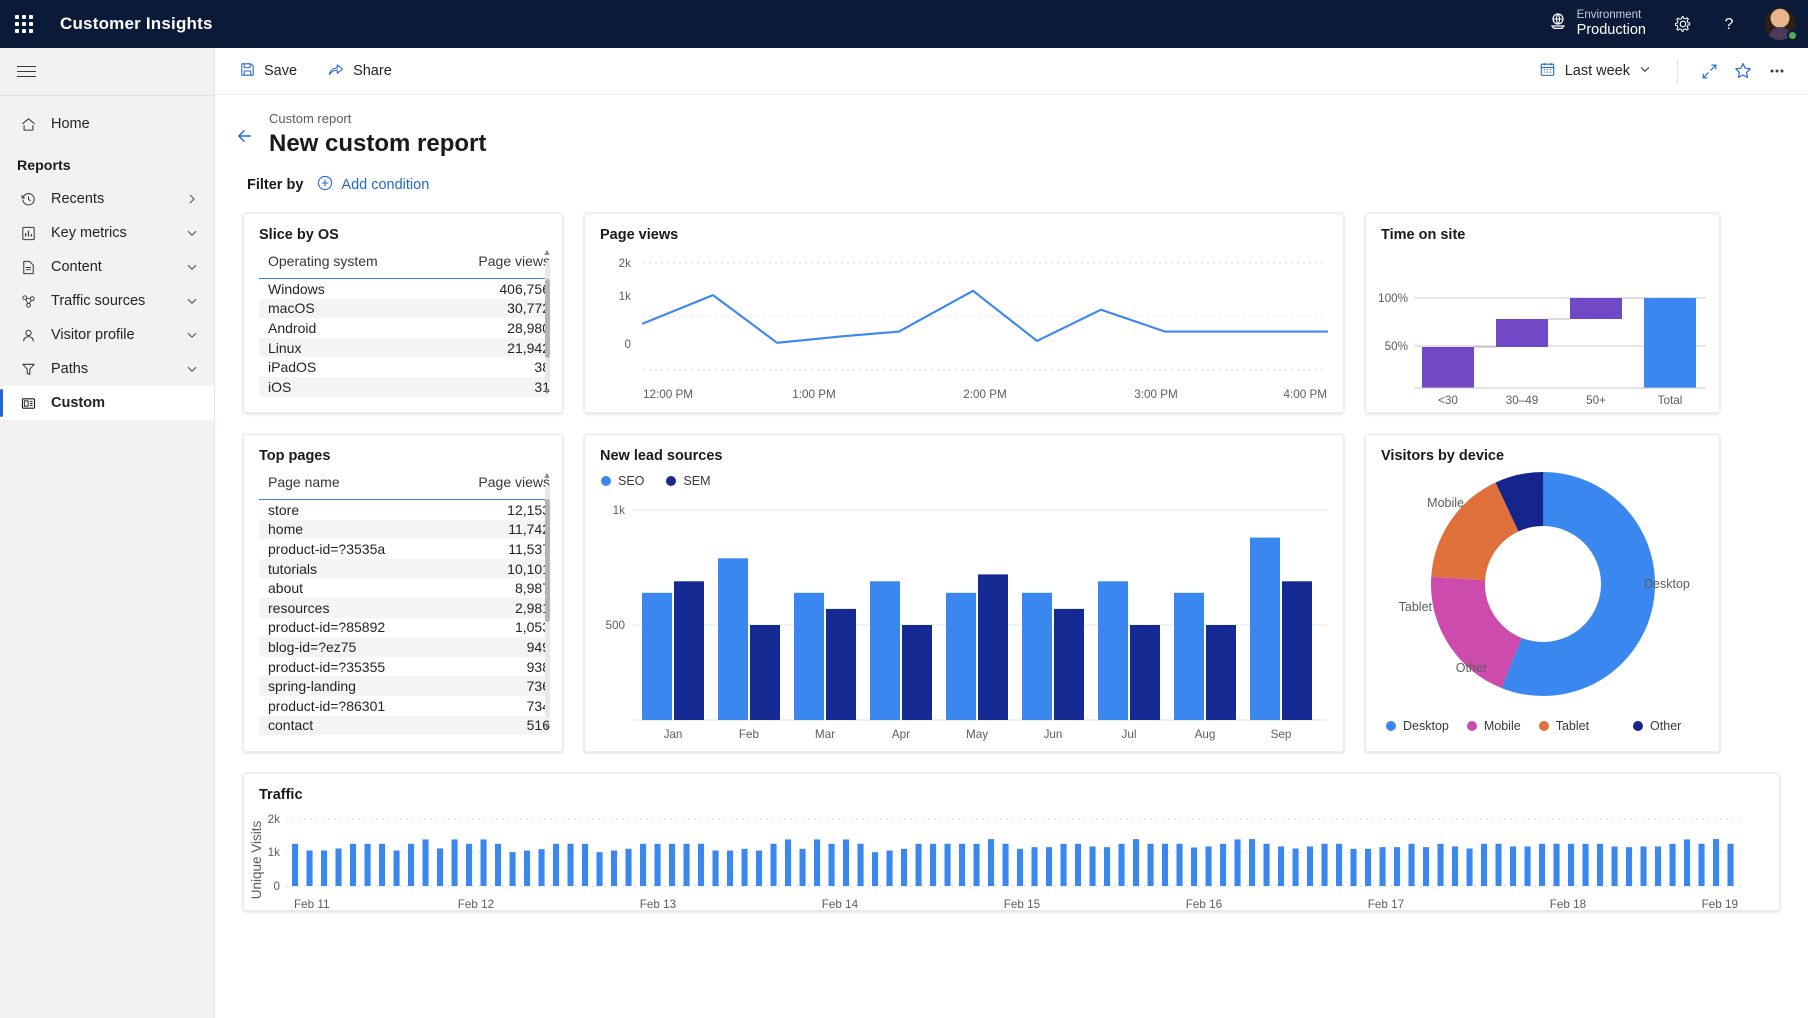 Image resolution: width=1808 pixels, height=1018 pixels. What do you see at coordinates (356, 482) in the screenshot?
I see `column-header-page-name: Page name` at bounding box center [356, 482].